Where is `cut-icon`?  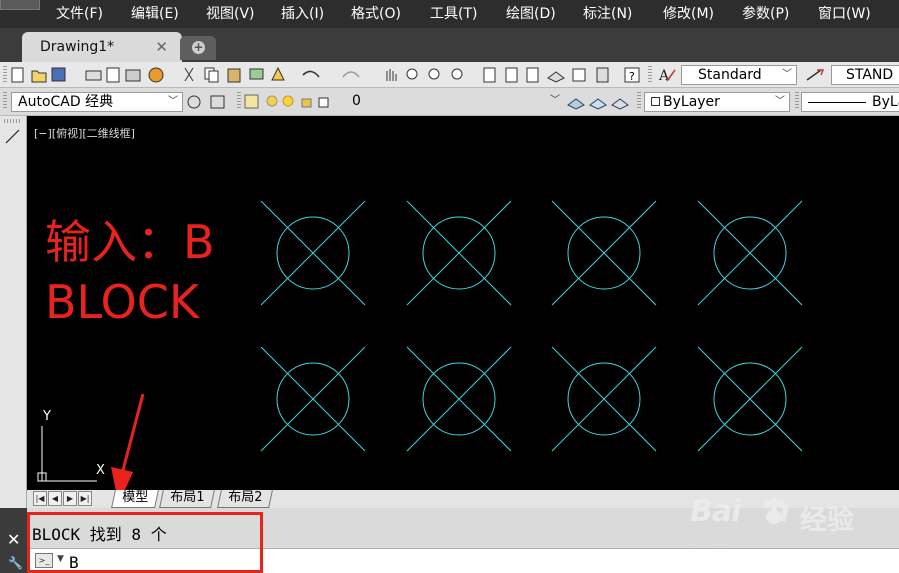 cut-icon is located at coordinates (189, 74).